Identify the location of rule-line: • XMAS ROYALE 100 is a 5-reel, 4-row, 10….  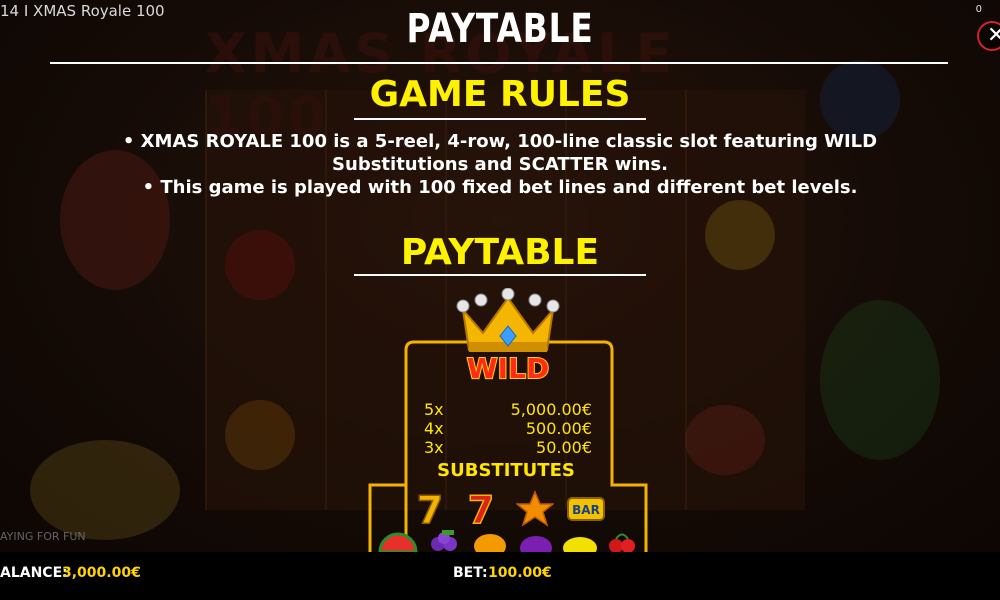
(500, 141).